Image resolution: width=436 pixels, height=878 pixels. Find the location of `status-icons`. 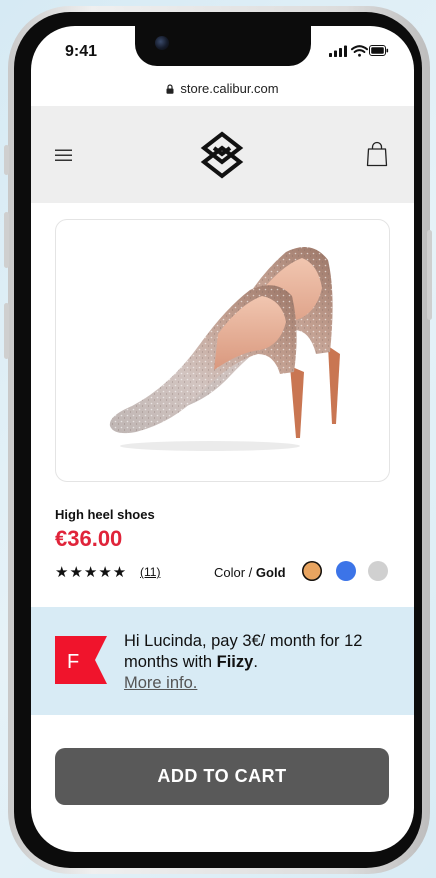

status-icons is located at coordinates (359, 53).